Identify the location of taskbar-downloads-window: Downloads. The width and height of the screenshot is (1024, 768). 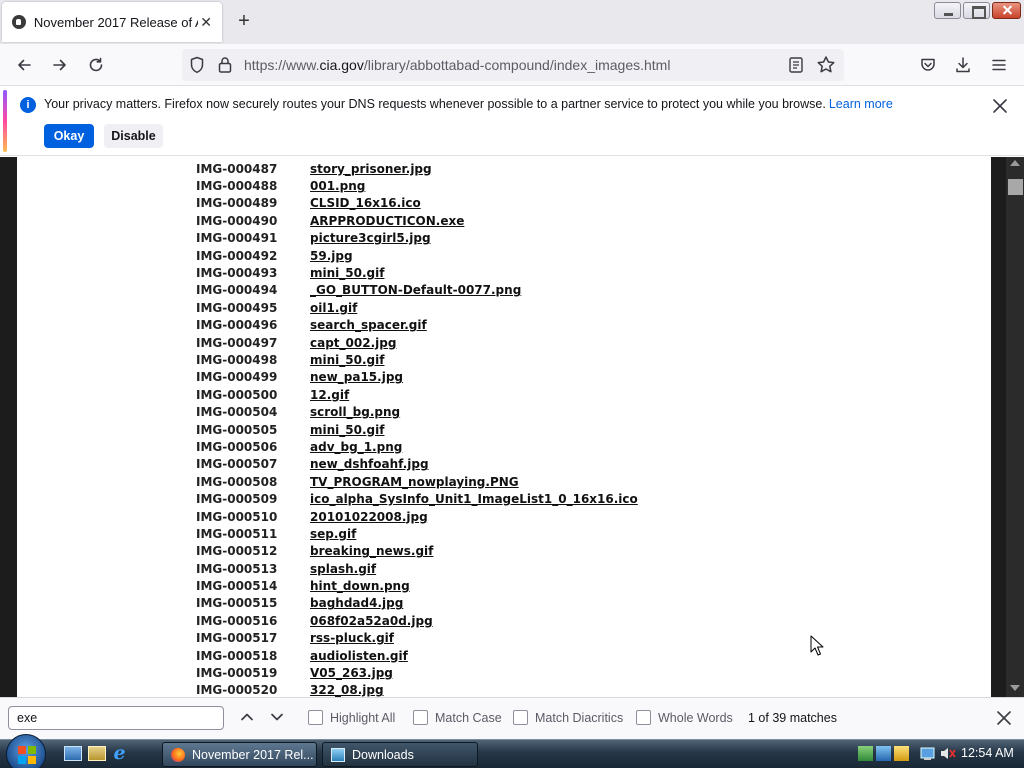
(400, 754).